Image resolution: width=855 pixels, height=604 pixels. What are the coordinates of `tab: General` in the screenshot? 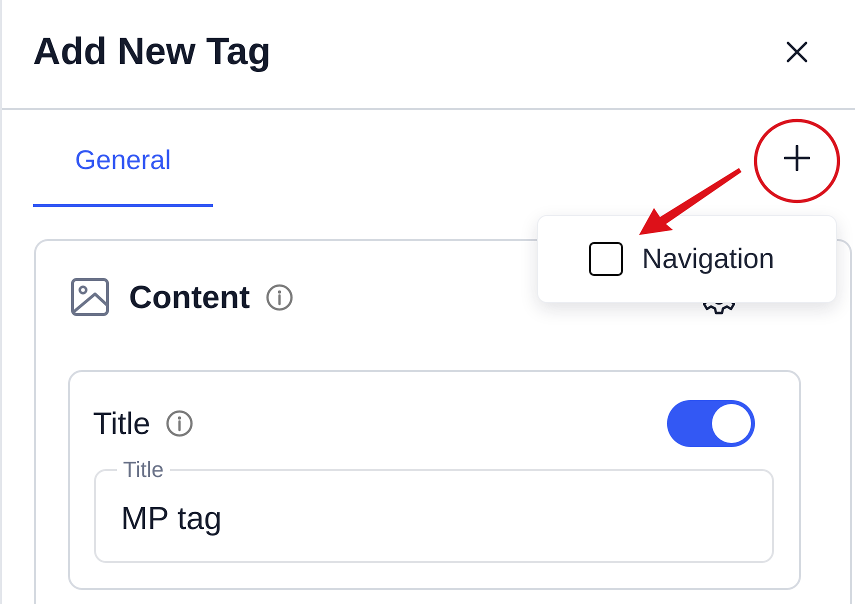 It's located at (123, 158).